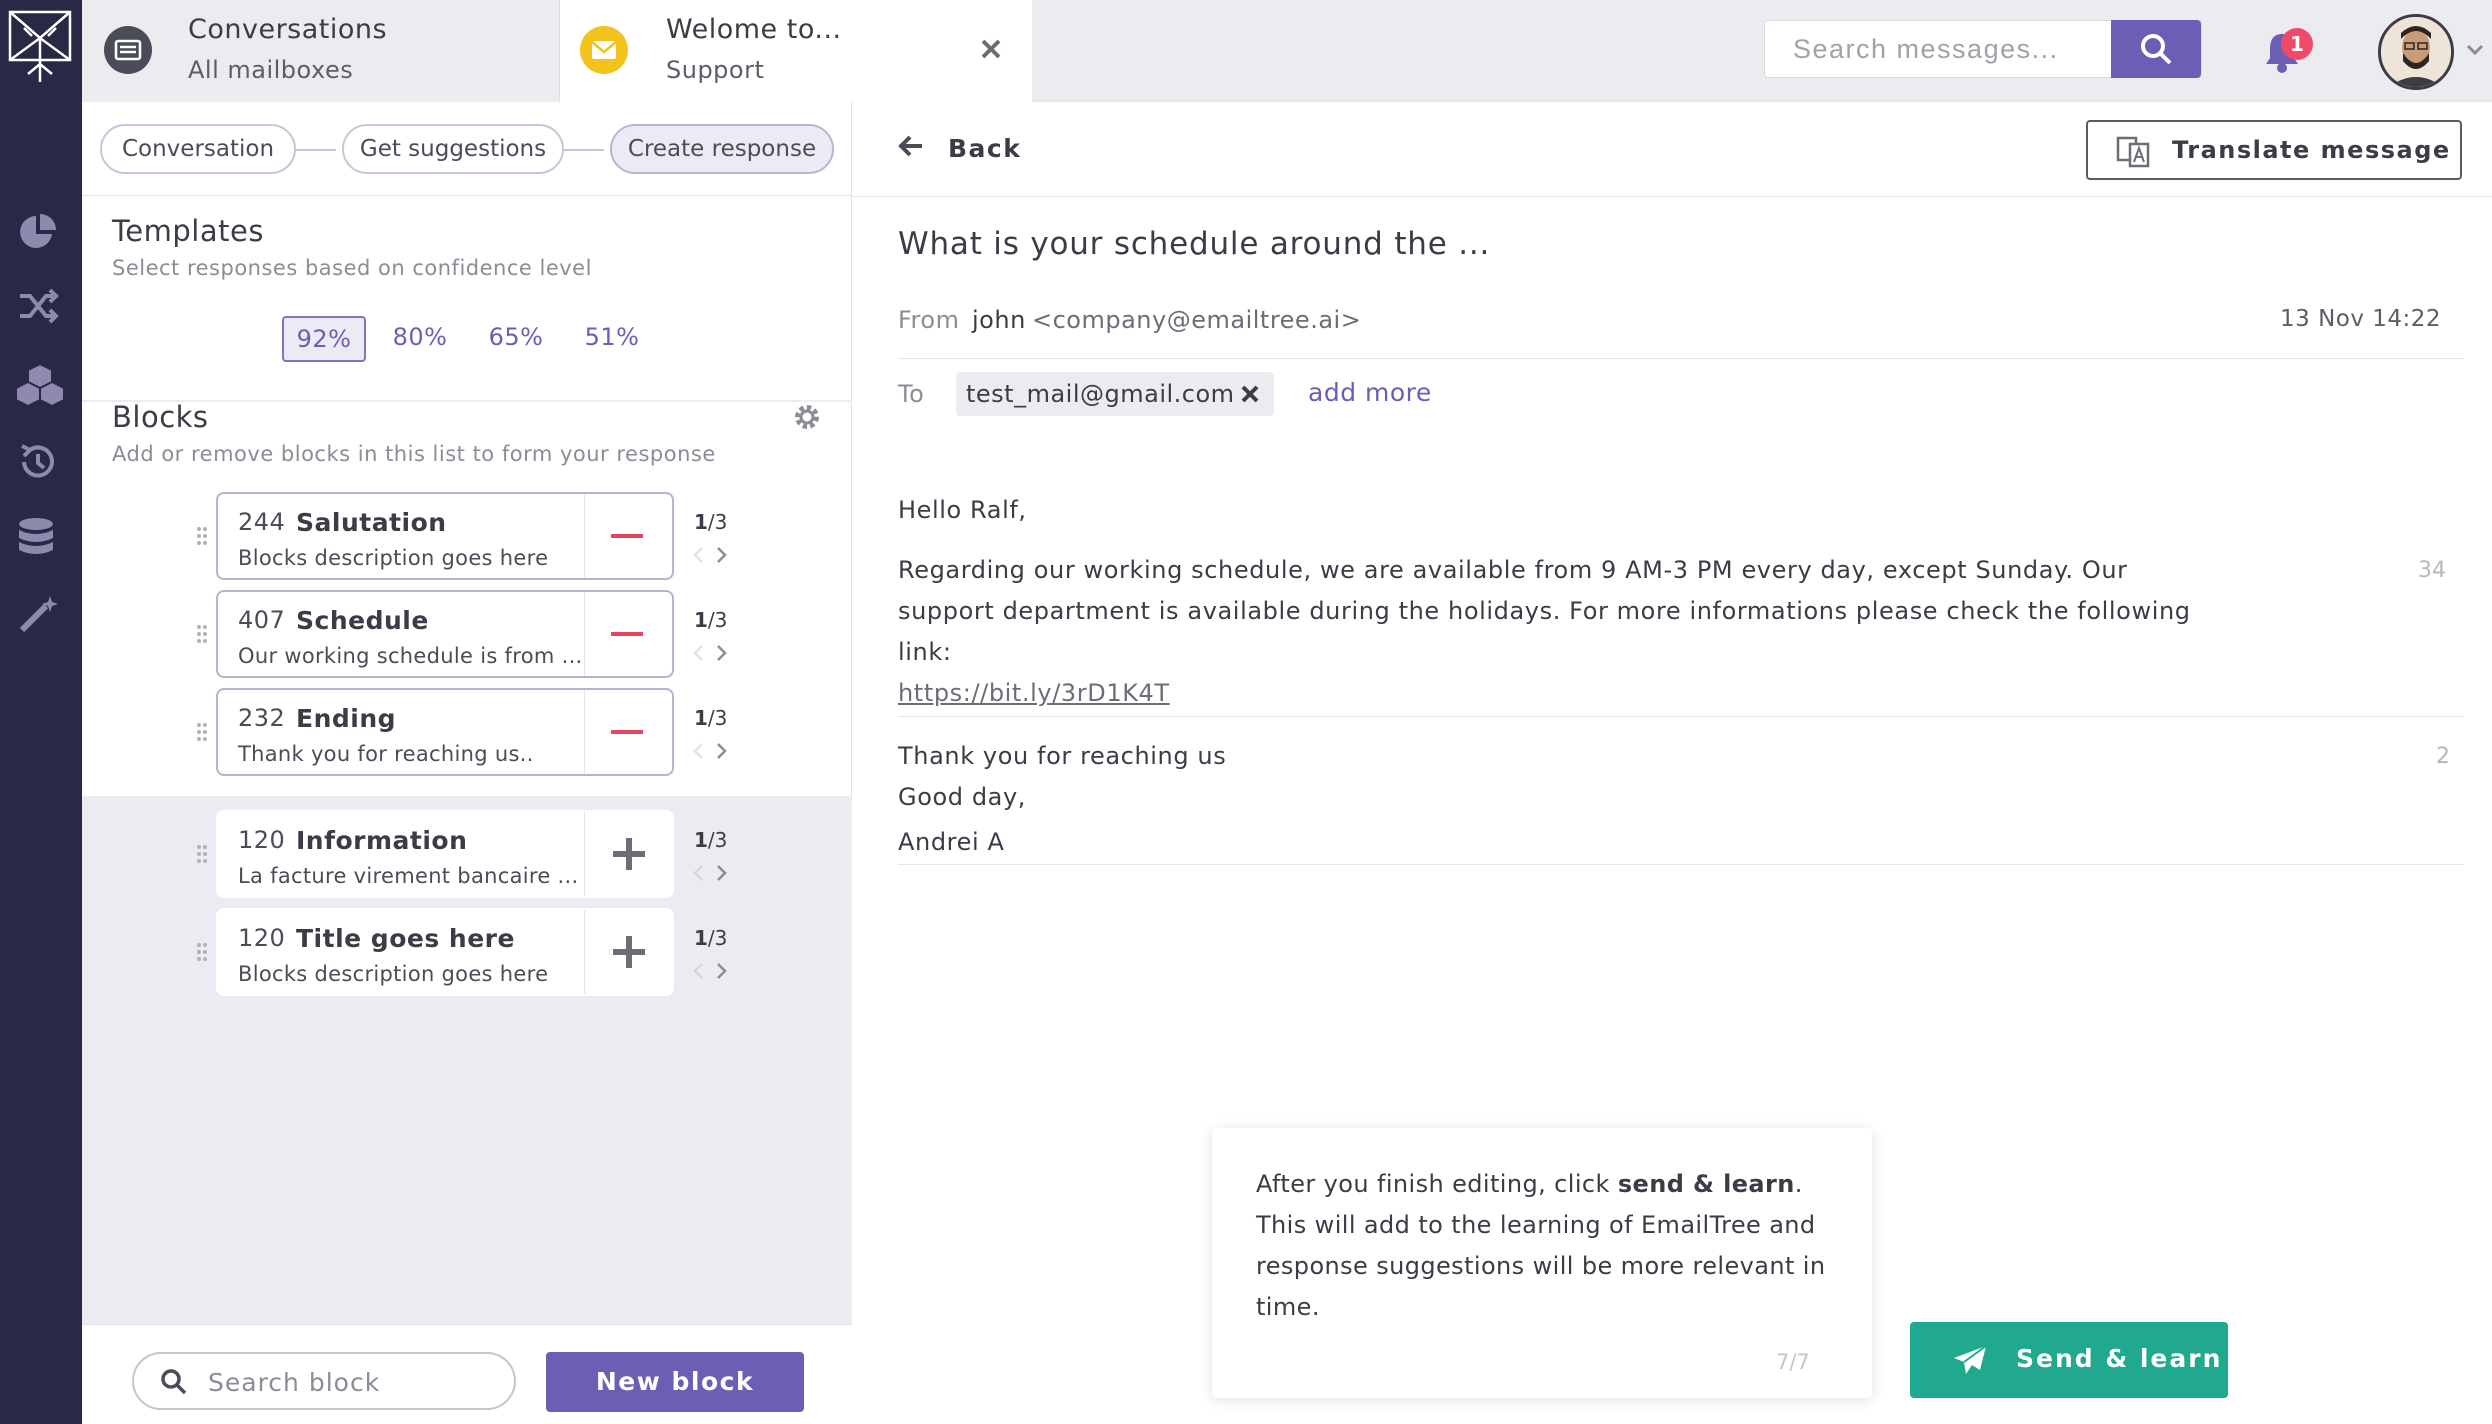 Image resolution: width=2492 pixels, height=1424 pixels. I want to click on message-closing-line: Thank you for reaching us, so click(1062, 756).